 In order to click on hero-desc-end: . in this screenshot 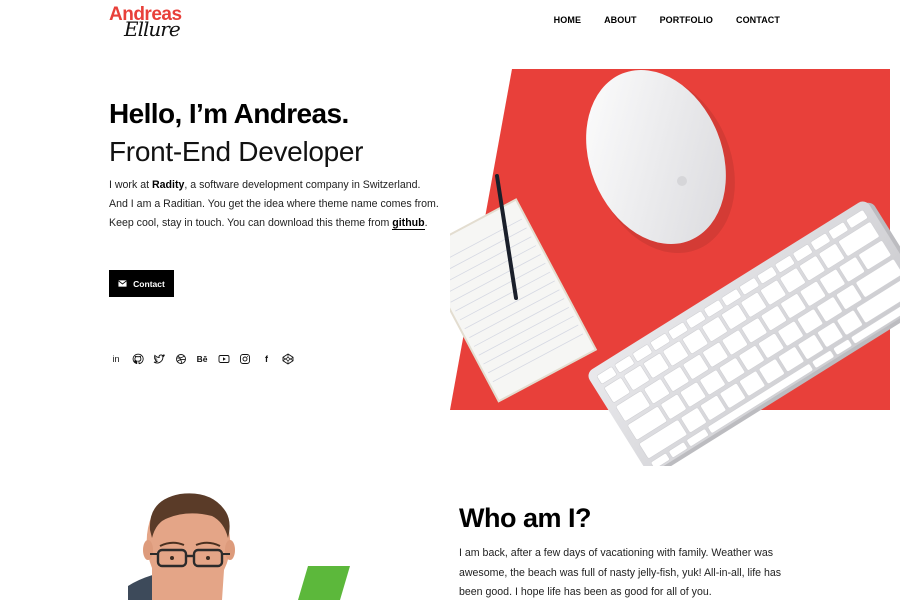, I will do `click(426, 223)`.